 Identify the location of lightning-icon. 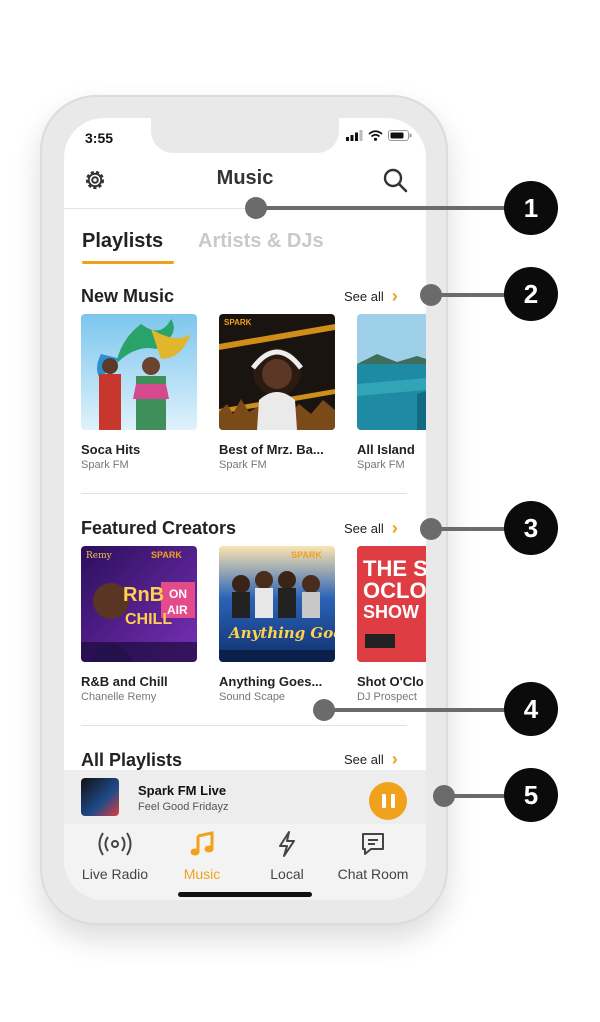
(287, 844).